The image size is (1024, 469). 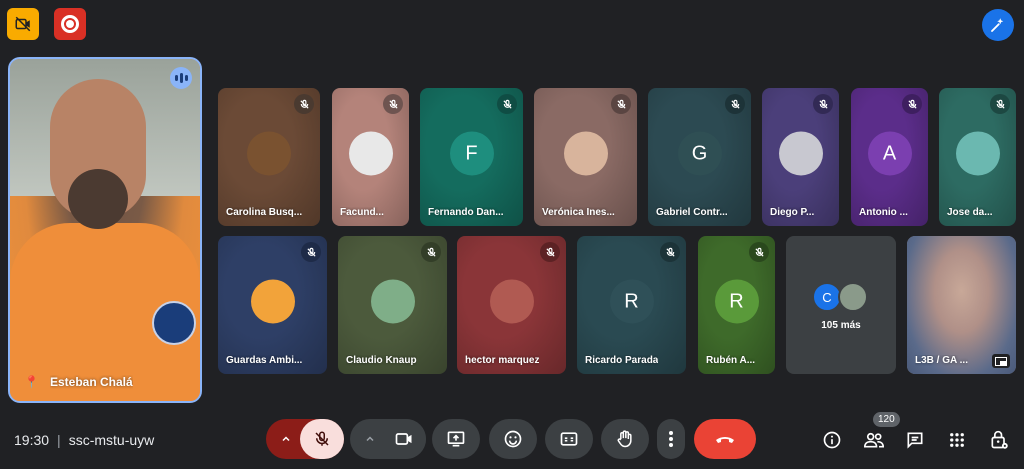 I want to click on no-camera-icon, so click(x=23, y=24).